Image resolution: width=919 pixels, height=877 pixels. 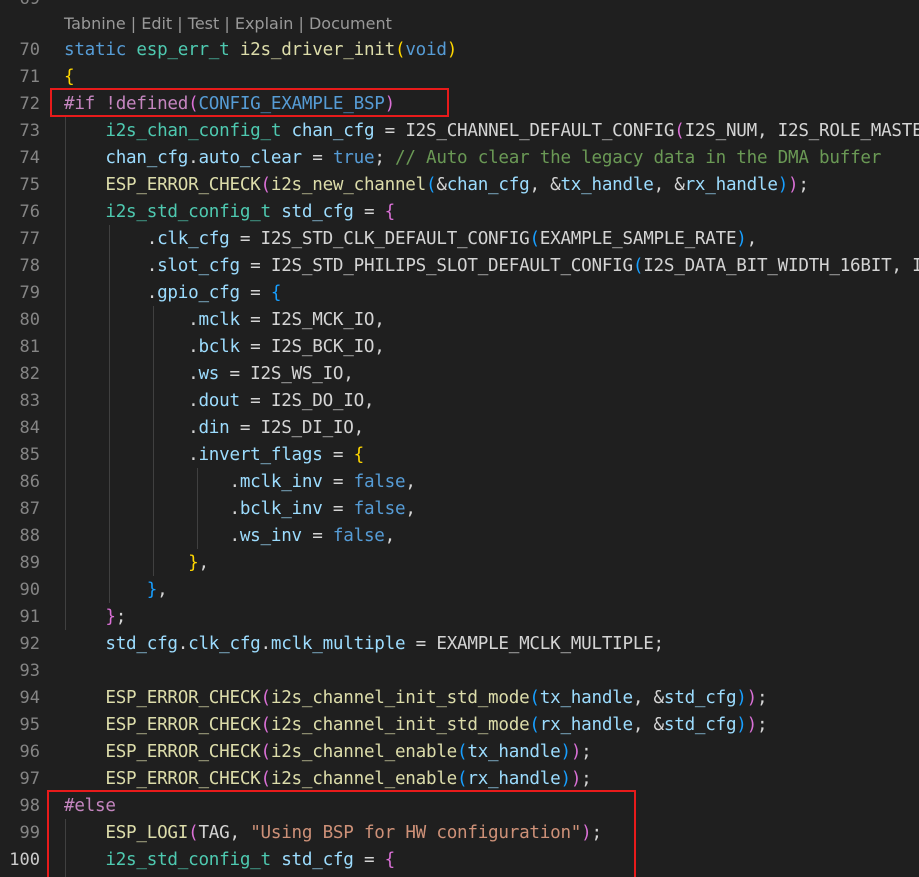 What do you see at coordinates (29, 833) in the screenshot?
I see `line-number: 99` at bounding box center [29, 833].